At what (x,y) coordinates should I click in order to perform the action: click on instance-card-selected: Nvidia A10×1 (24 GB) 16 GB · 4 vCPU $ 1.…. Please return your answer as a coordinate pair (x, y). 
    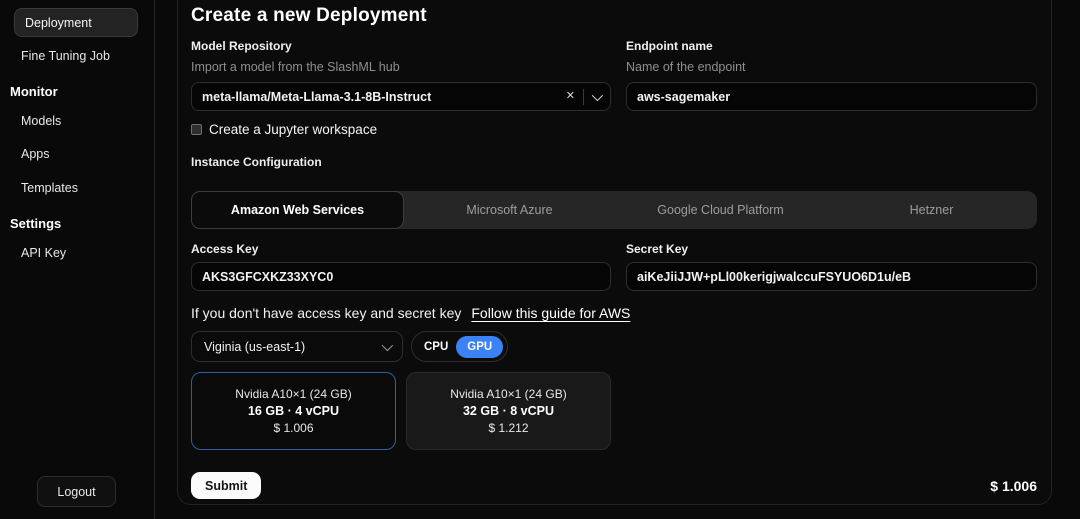
    Looking at the image, I should click on (293, 411).